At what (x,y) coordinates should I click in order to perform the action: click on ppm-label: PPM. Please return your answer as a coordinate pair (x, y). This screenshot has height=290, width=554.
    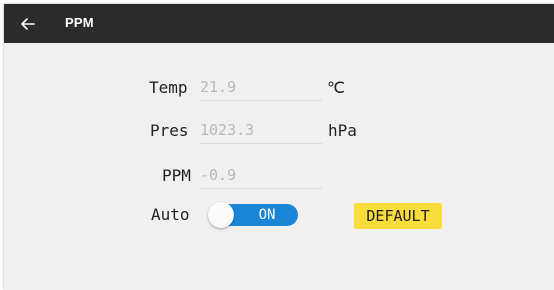
    Looking at the image, I should click on (176, 175).